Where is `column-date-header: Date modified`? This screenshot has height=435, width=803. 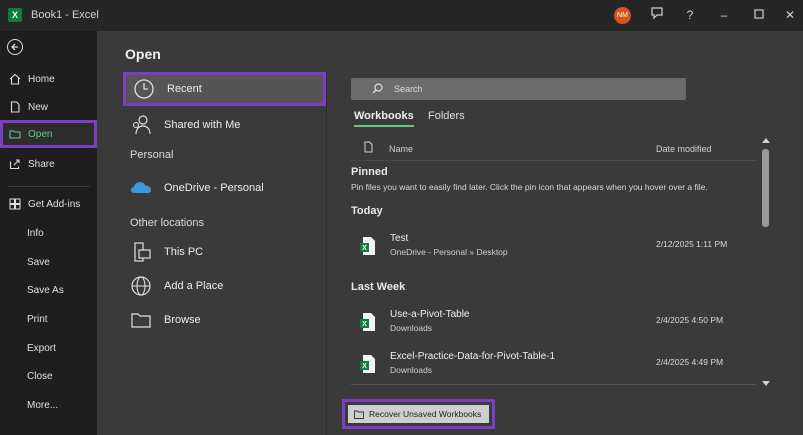 column-date-header: Date modified is located at coordinates (684, 149).